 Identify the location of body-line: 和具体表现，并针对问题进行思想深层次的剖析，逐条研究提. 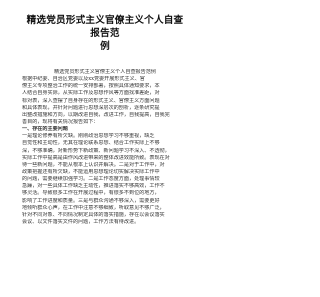
(91, 107).